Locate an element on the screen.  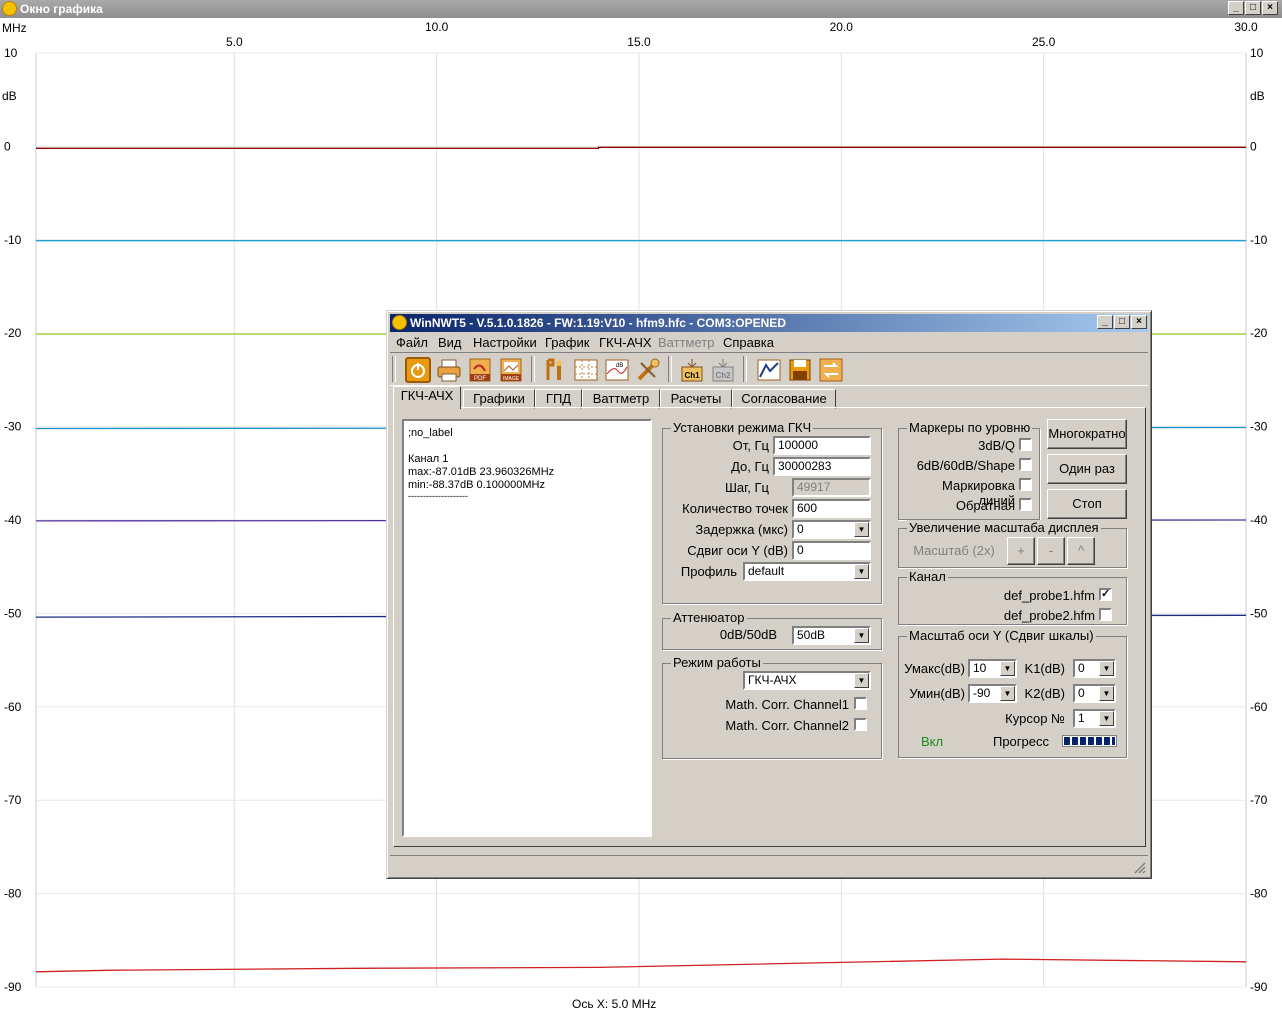
memo-line: Канал 1 is located at coordinates (428, 459).